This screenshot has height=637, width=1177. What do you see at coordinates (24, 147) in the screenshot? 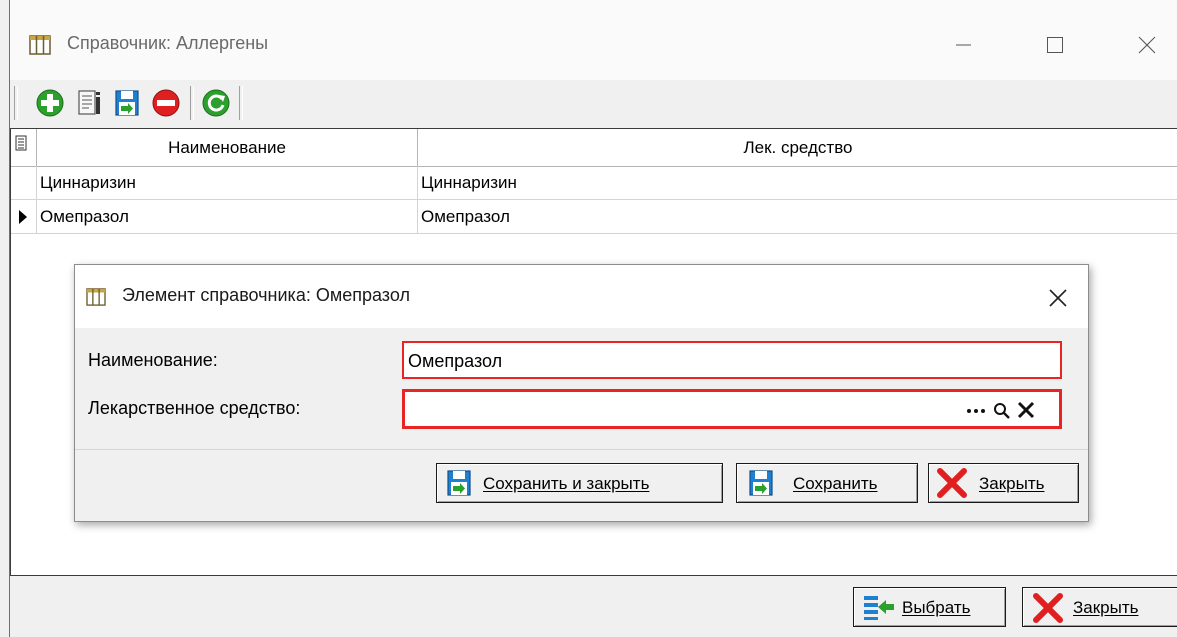
I see `column-chooser-button` at bounding box center [24, 147].